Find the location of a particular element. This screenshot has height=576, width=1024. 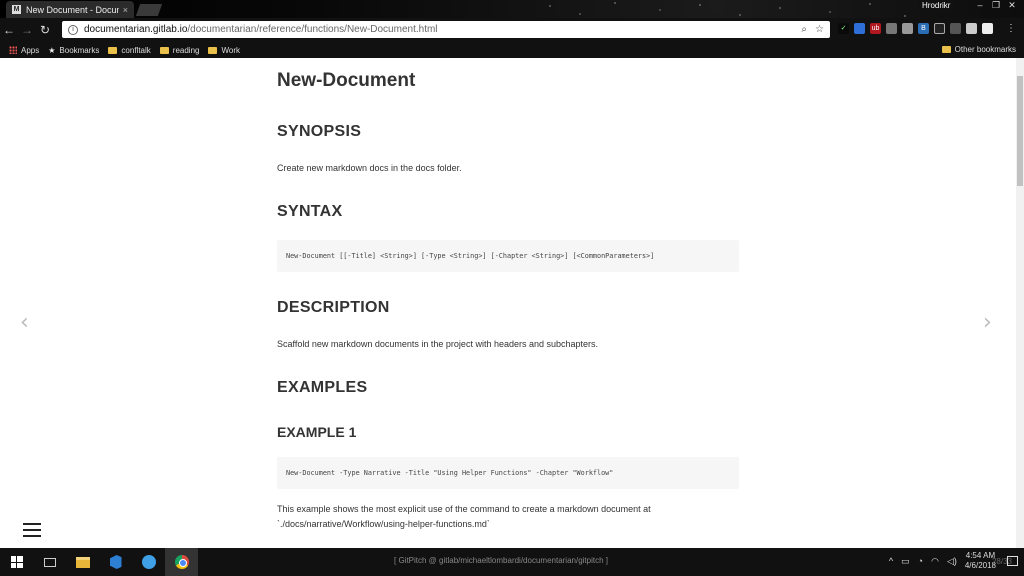

extension-shield-icon is located at coordinates (955, 28).